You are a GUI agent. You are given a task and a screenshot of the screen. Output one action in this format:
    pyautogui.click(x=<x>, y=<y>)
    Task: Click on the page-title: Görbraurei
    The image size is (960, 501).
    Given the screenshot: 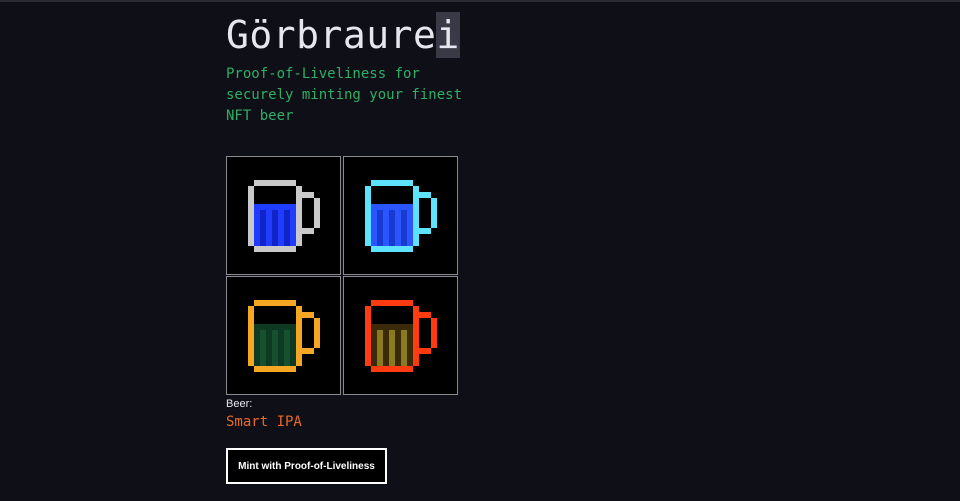 What is the action you would take?
    pyautogui.click(x=346, y=35)
    